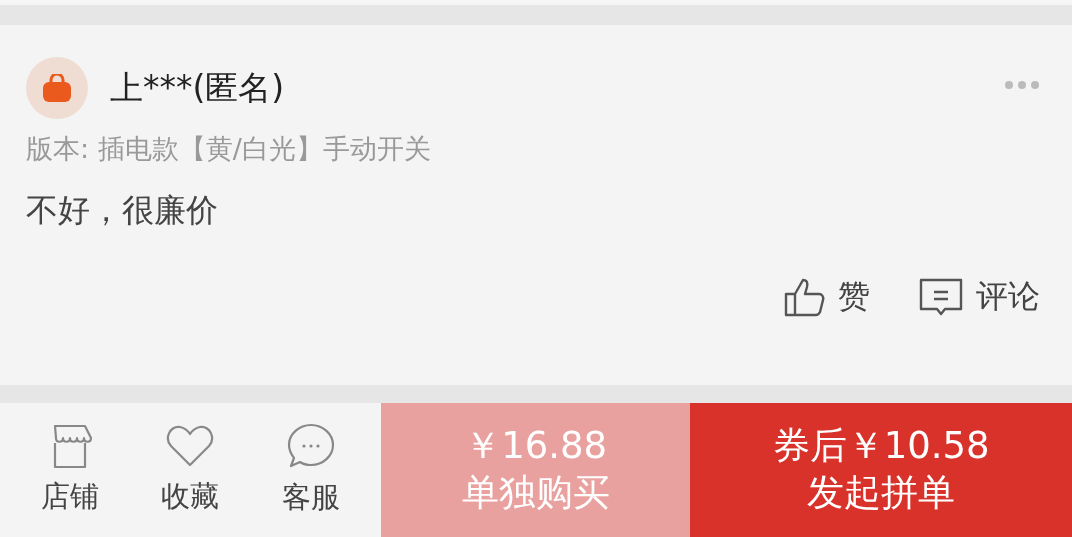 This screenshot has width=1072, height=537. I want to click on more-icon, so click(1022, 85).